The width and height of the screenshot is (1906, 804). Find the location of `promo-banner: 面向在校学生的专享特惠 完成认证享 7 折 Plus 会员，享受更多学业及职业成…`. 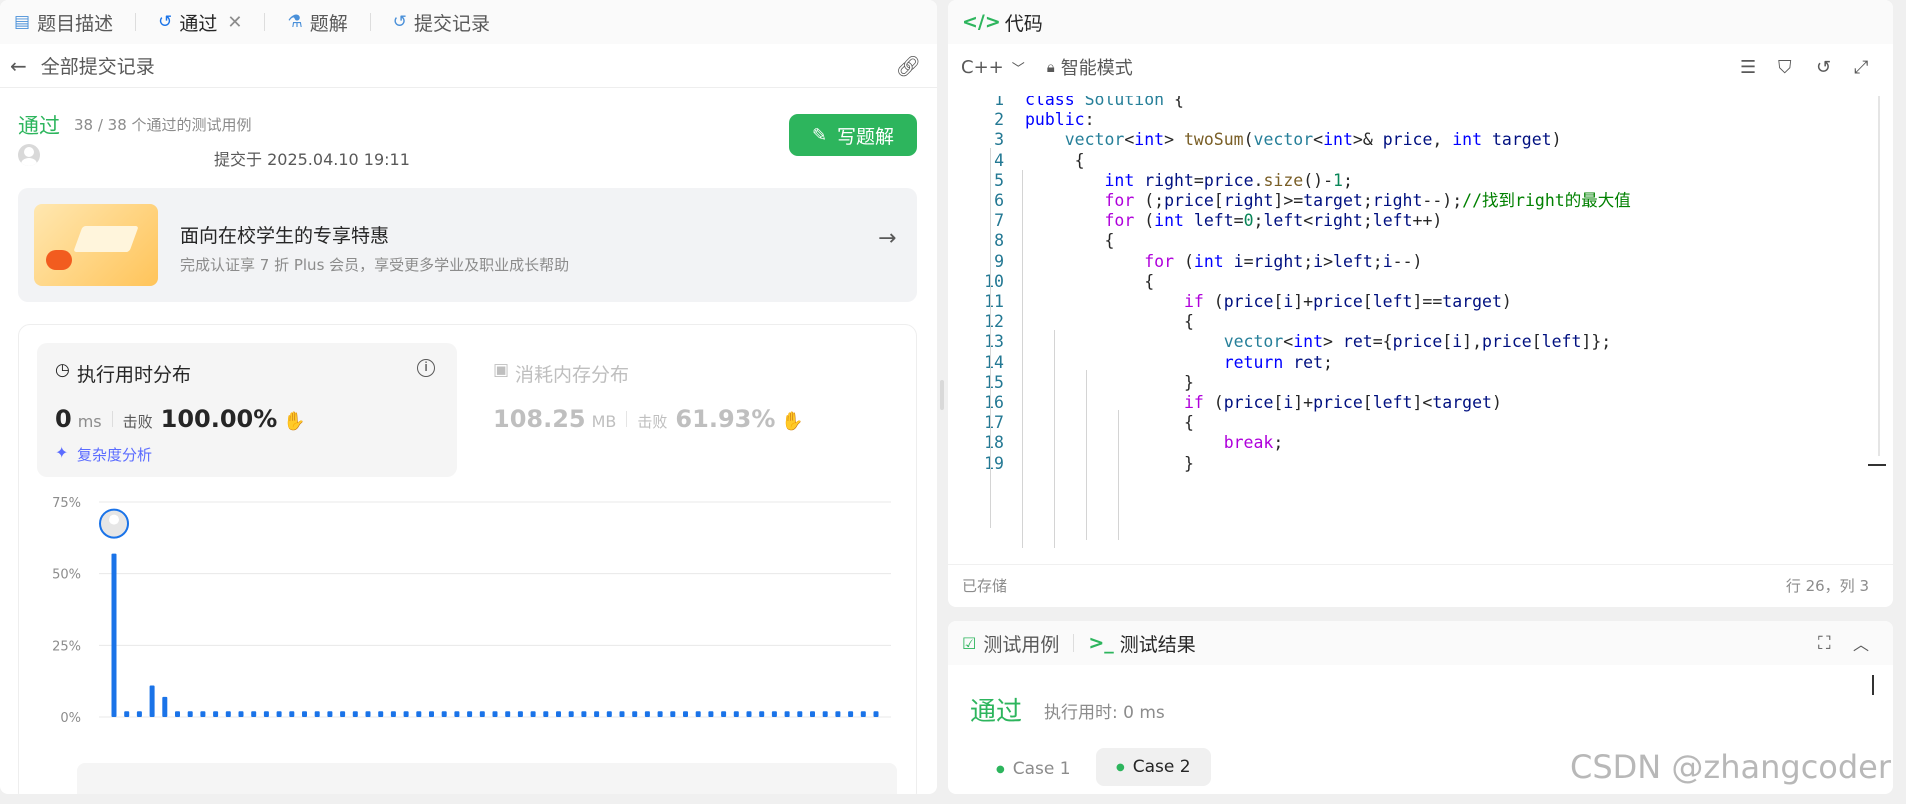

promo-banner: 面向在校学生的专享特惠 完成认证享 7 折 Plus 会员，享受更多学业及职业成… is located at coordinates (467, 245).